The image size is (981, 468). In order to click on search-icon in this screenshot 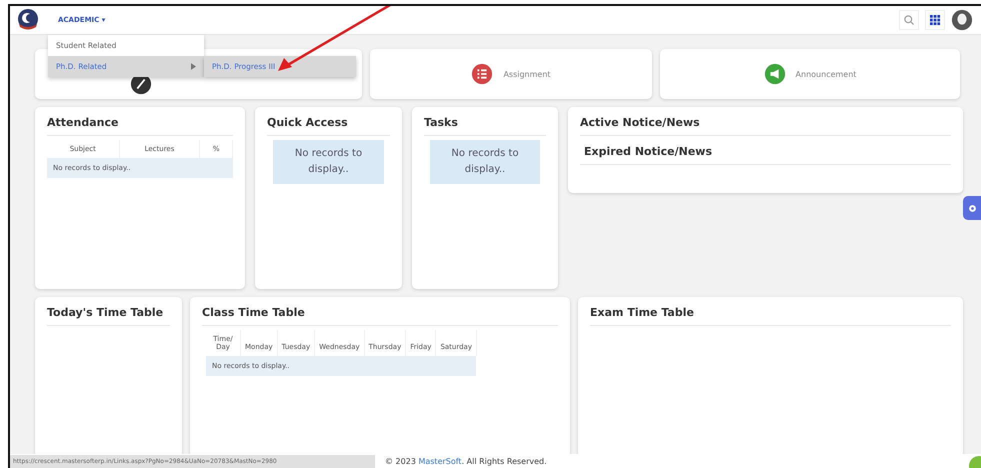, I will do `click(909, 20)`.